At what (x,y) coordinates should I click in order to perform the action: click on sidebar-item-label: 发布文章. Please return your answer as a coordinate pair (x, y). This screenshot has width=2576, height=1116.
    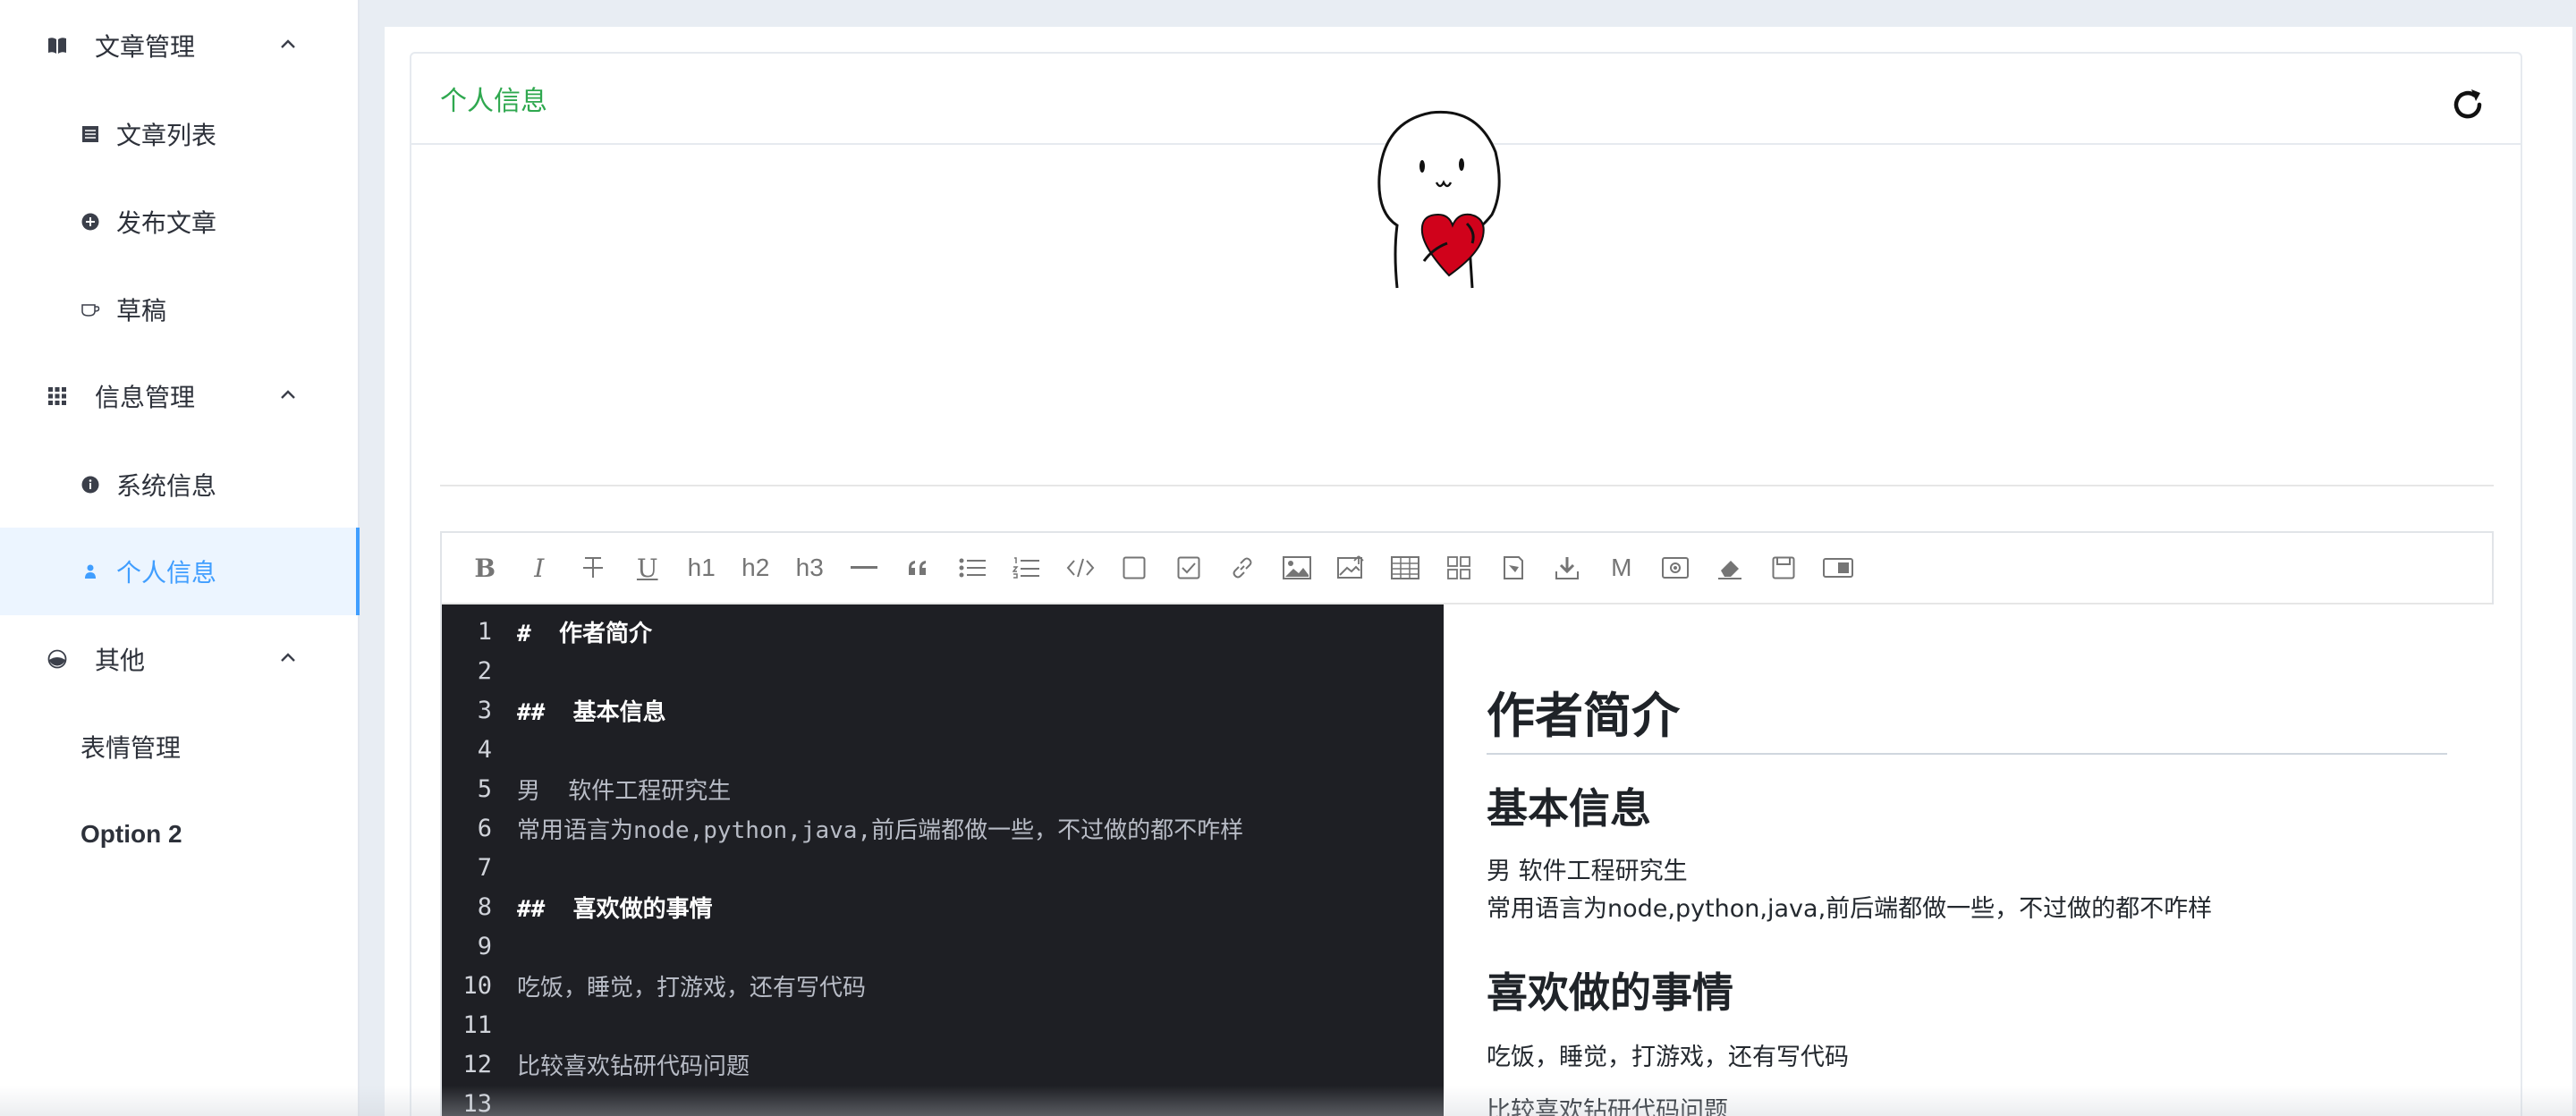
    Looking at the image, I should click on (166, 223).